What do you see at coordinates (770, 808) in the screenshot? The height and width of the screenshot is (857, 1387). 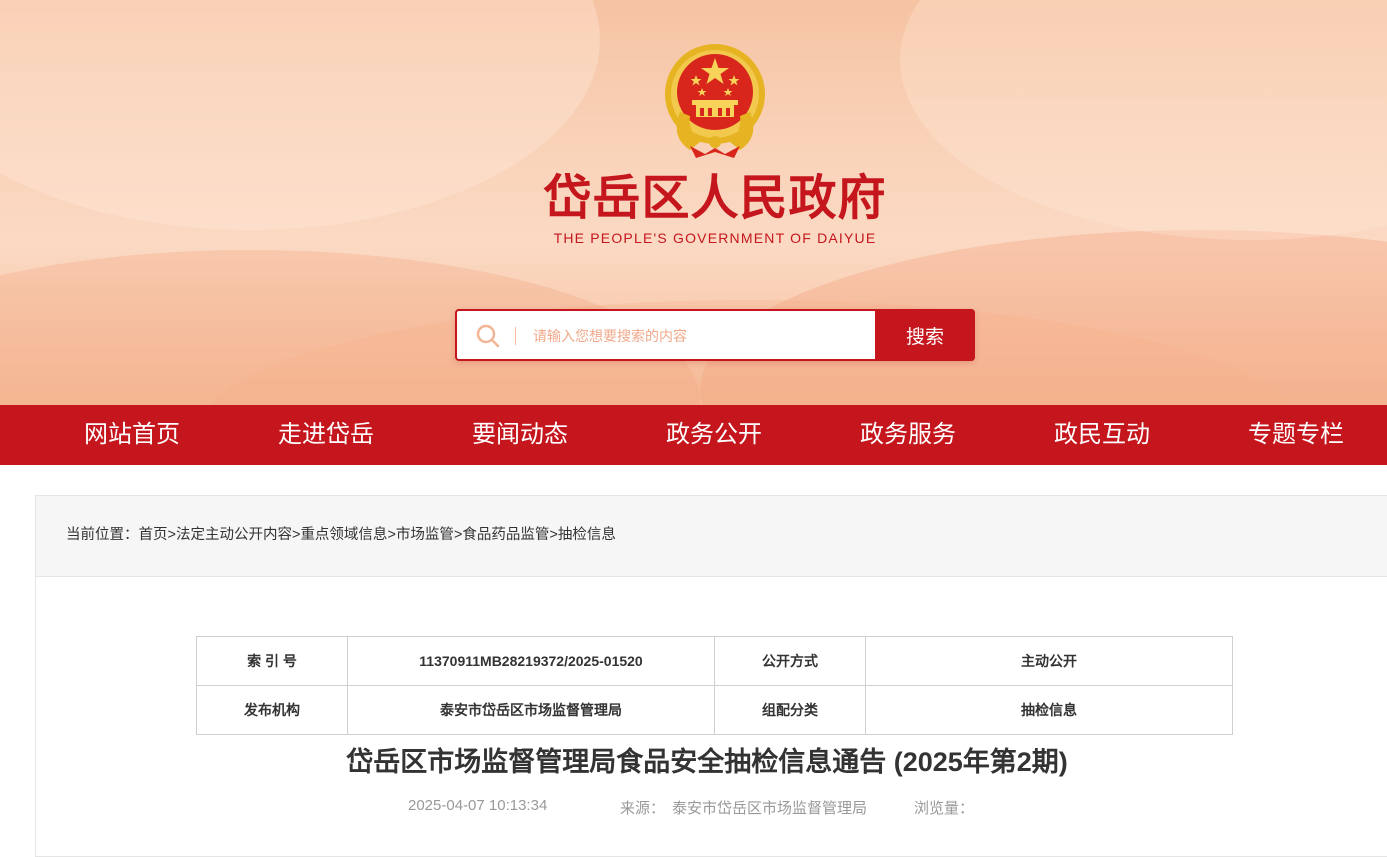 I see `article-source-value: 泰安市岱岳区市场监督管理局` at bounding box center [770, 808].